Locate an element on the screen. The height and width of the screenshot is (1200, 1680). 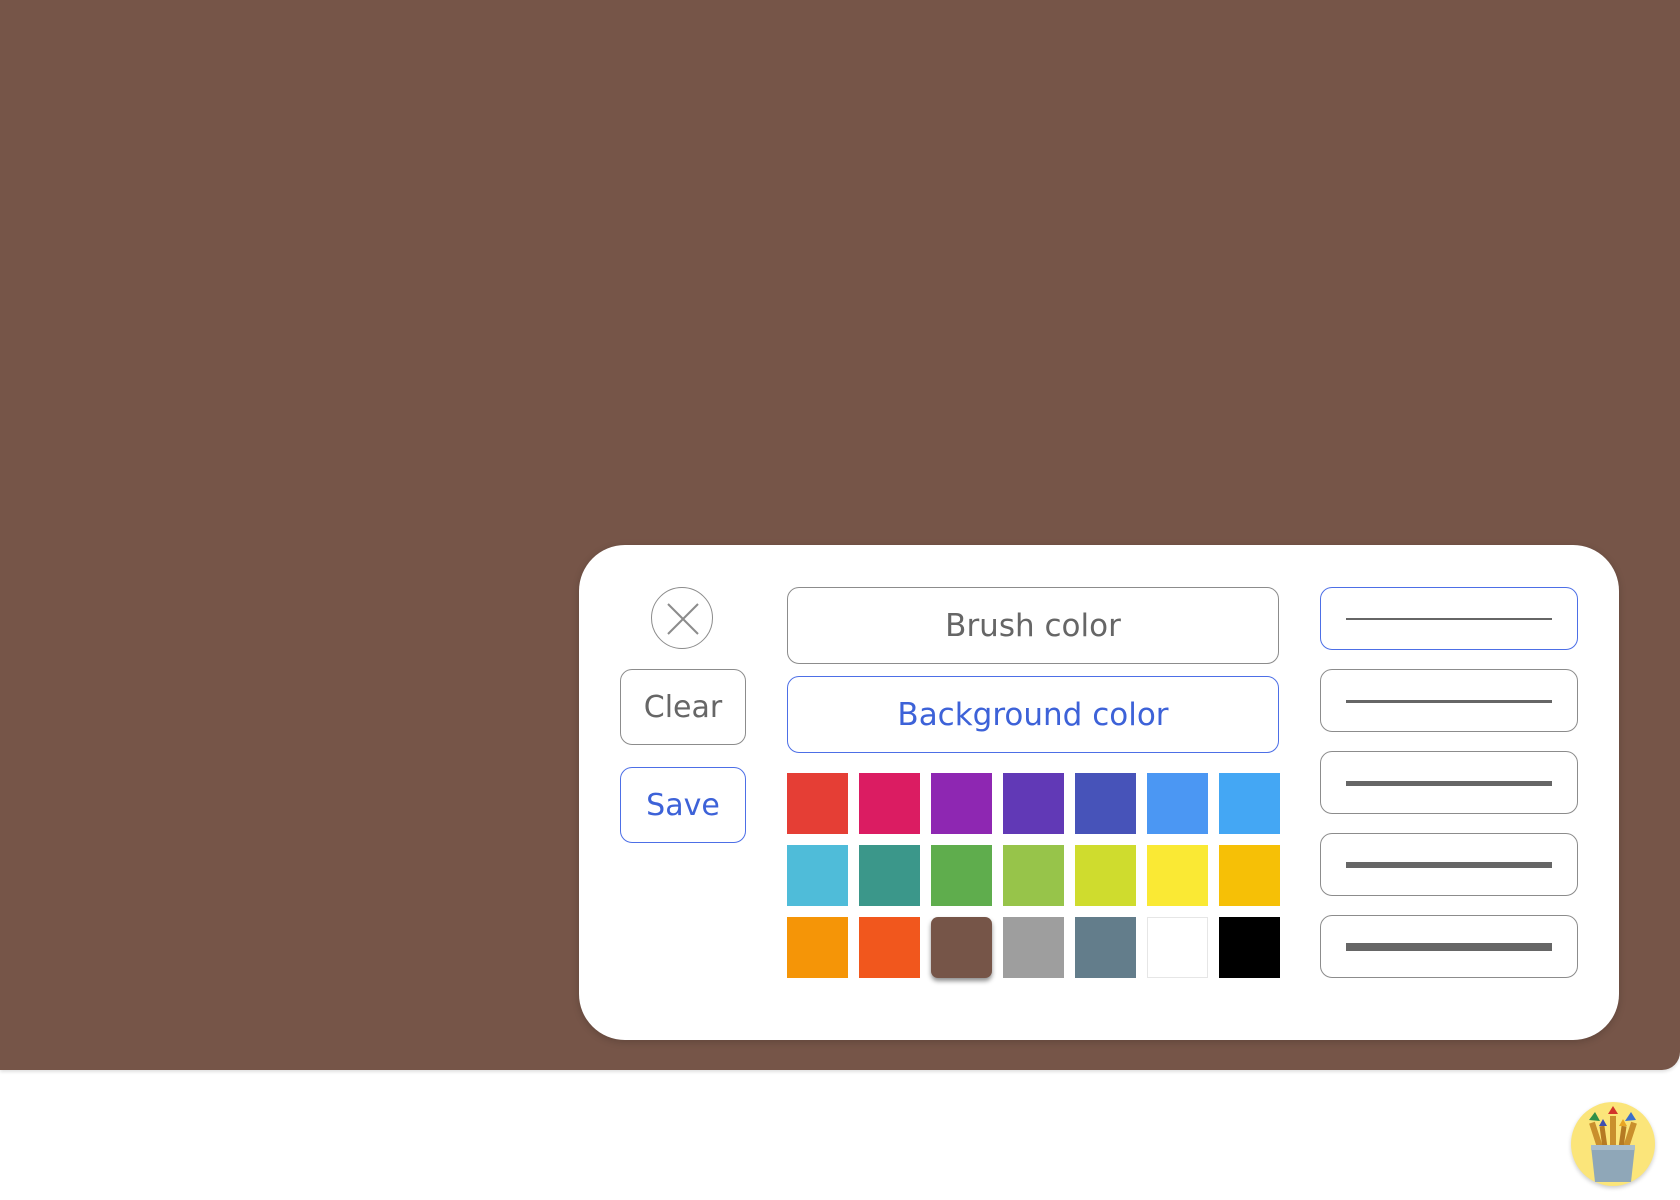
close-icon is located at coordinates (683, 619).